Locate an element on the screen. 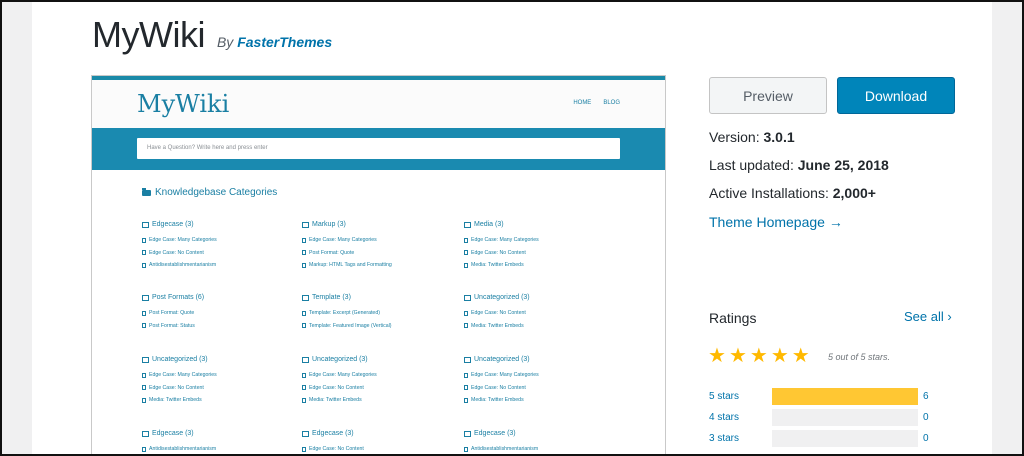 Image resolution: width=1024 pixels, height=456 pixels. download-button: Download is located at coordinates (896, 95).